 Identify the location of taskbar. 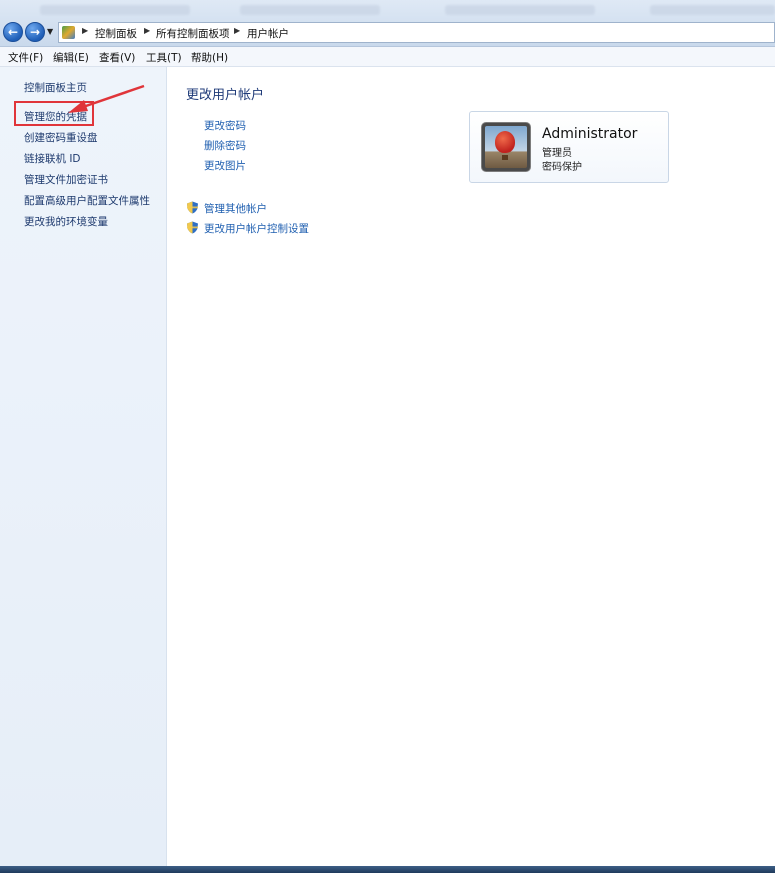
(387, 869).